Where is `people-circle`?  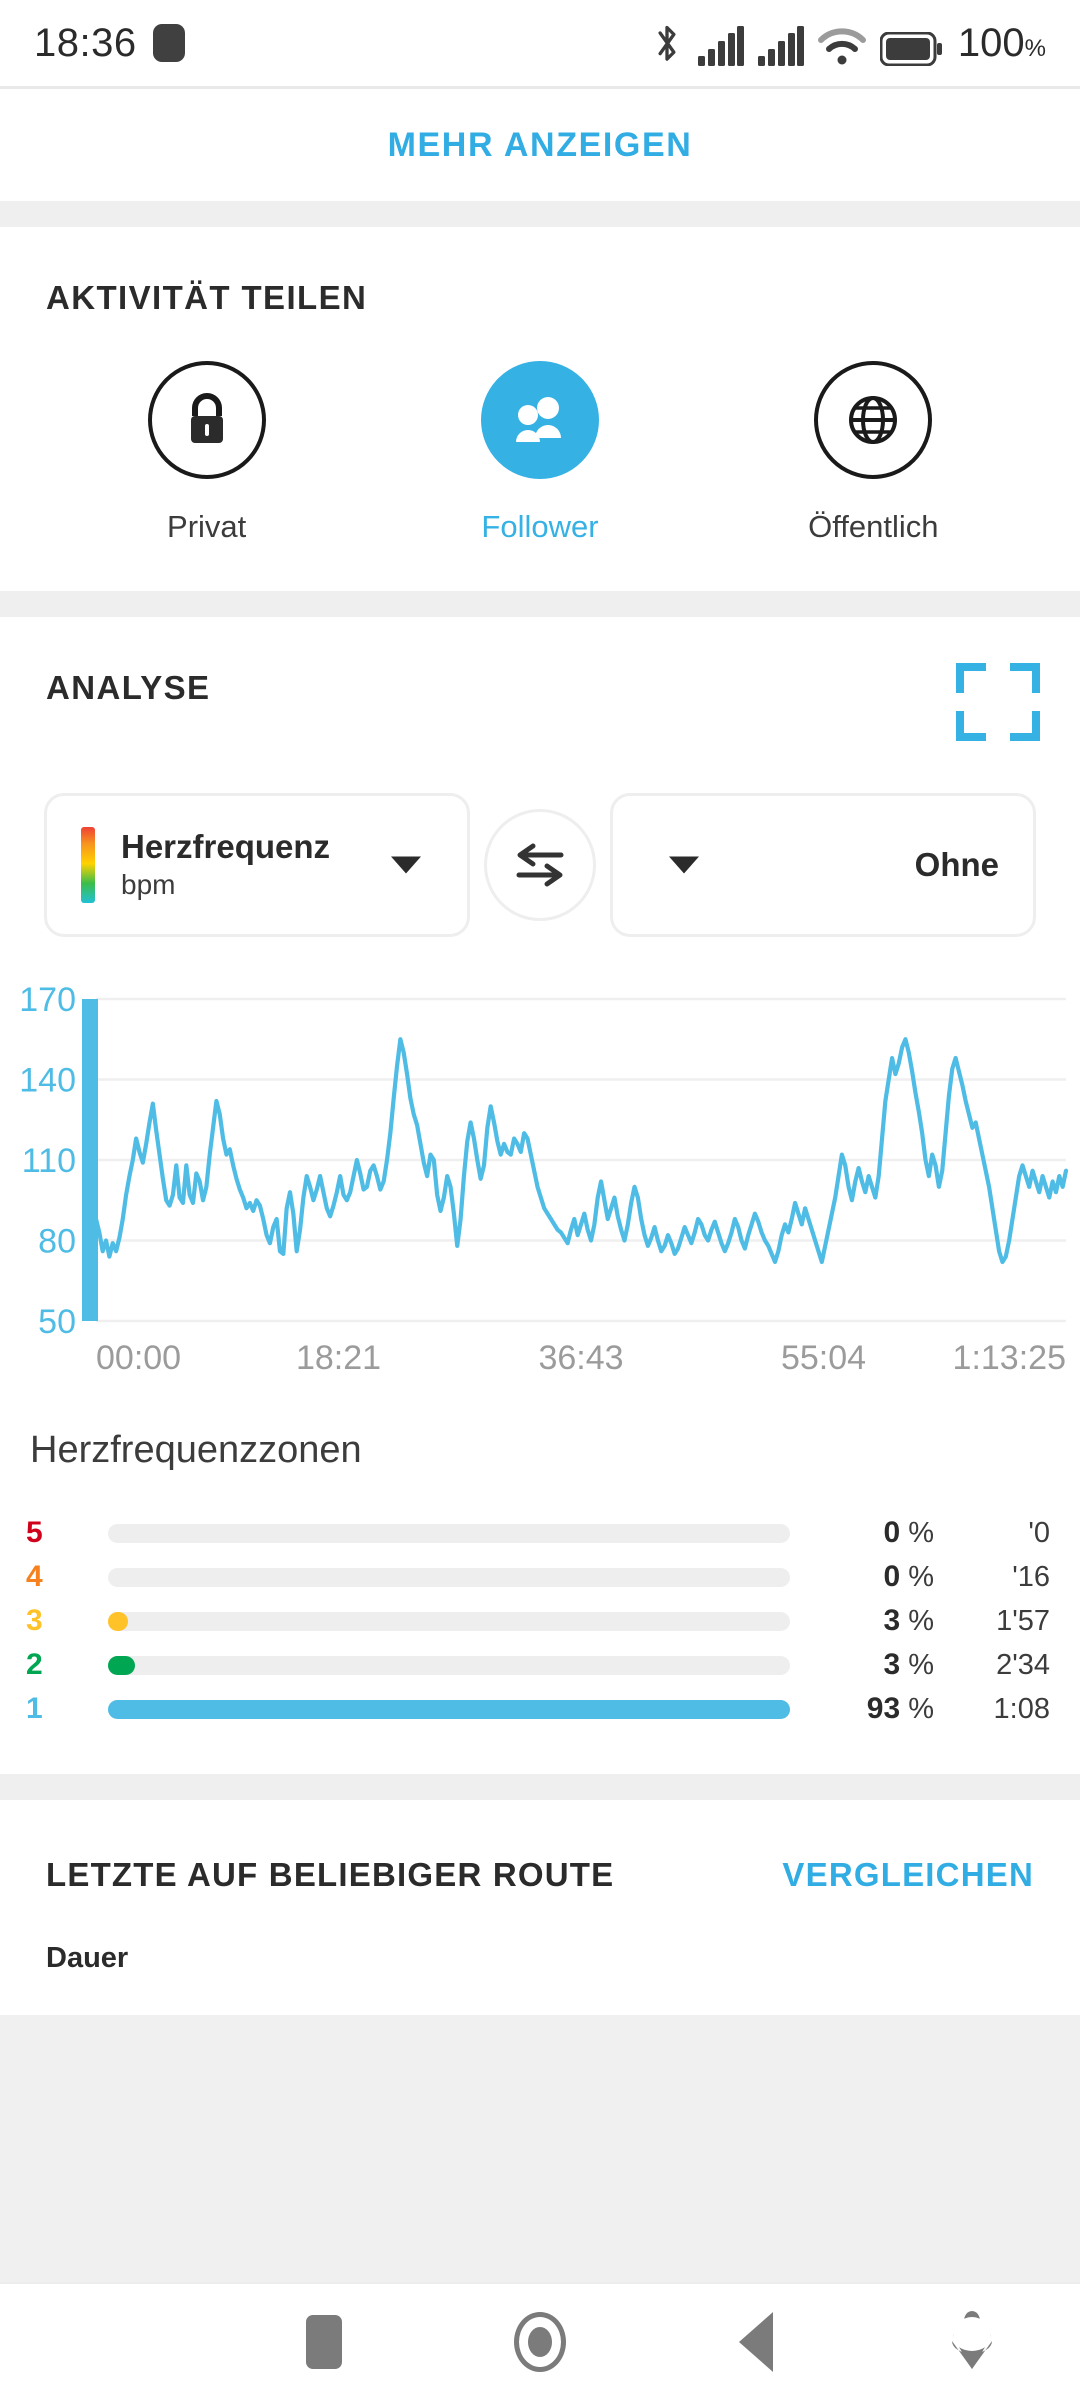 people-circle is located at coordinates (539, 420).